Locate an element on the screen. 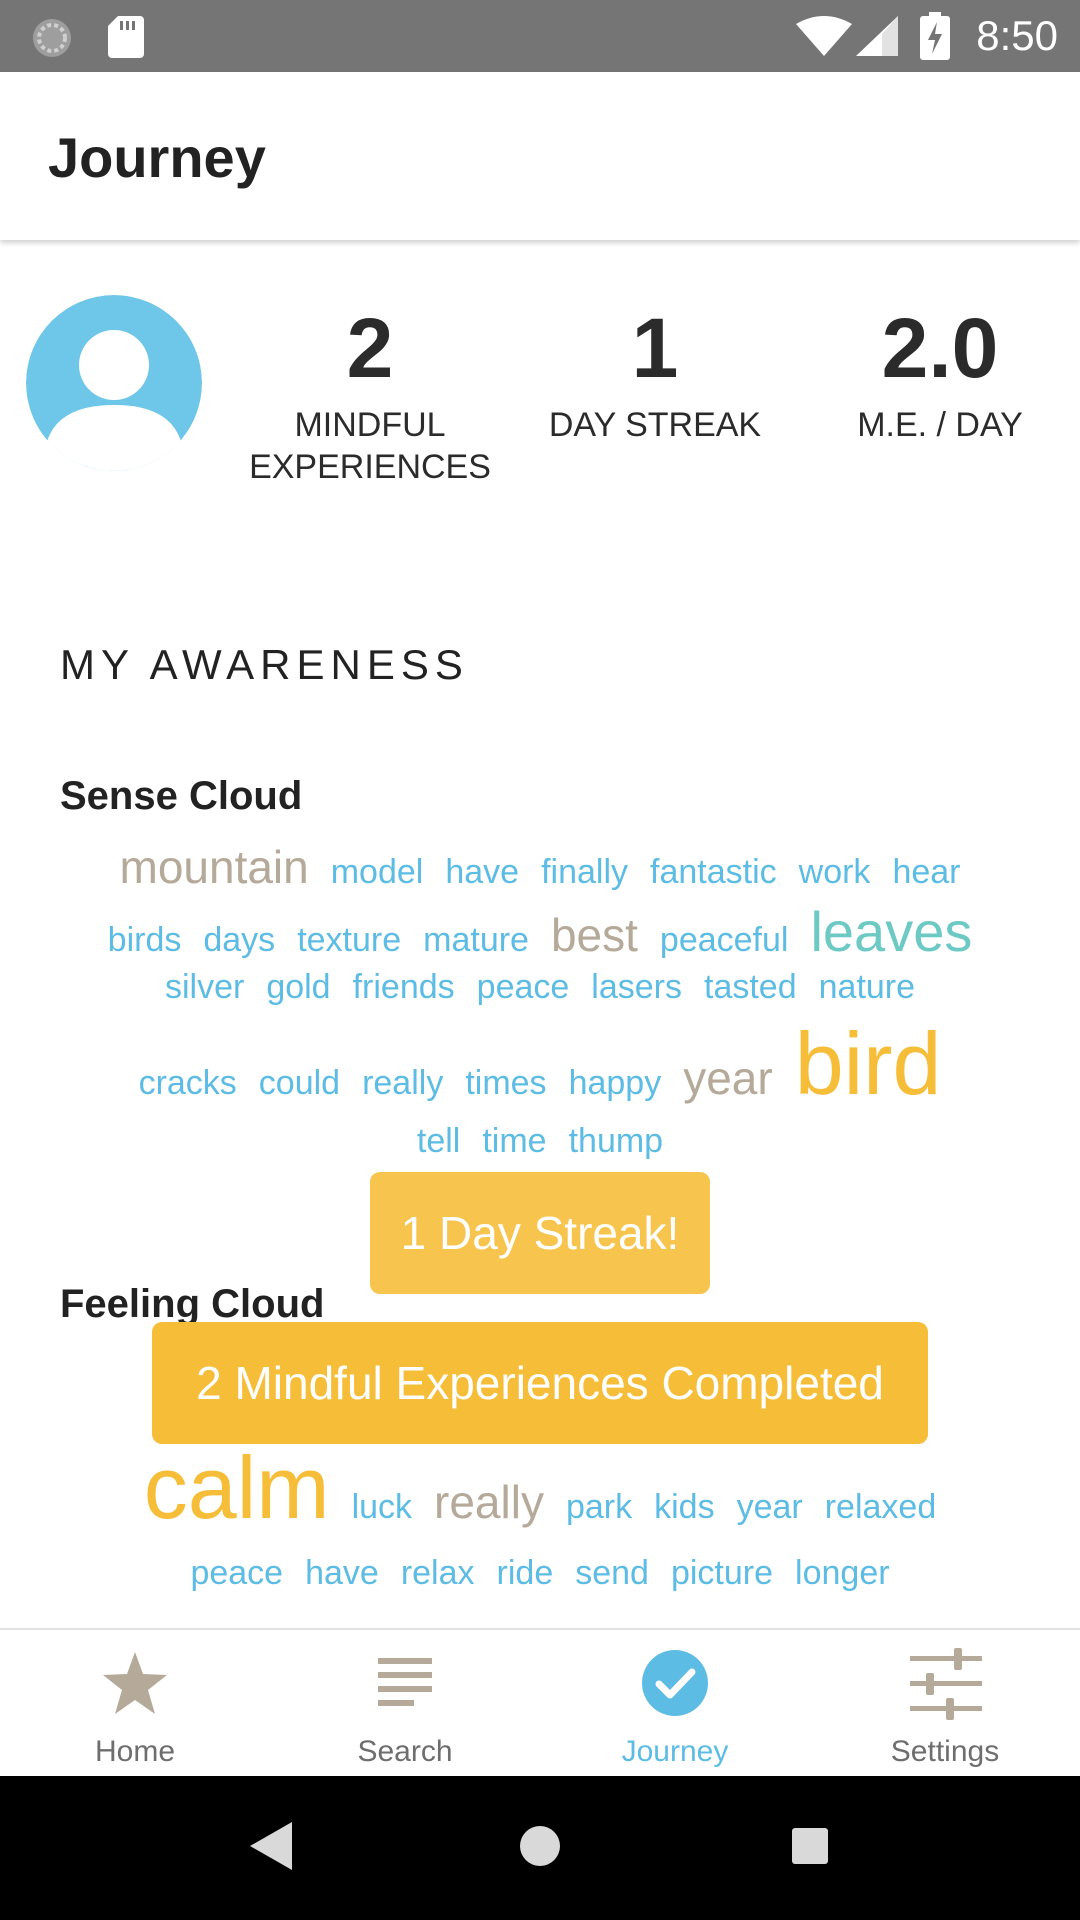 The width and height of the screenshot is (1080, 1920). cloud-word: texture is located at coordinates (349, 940).